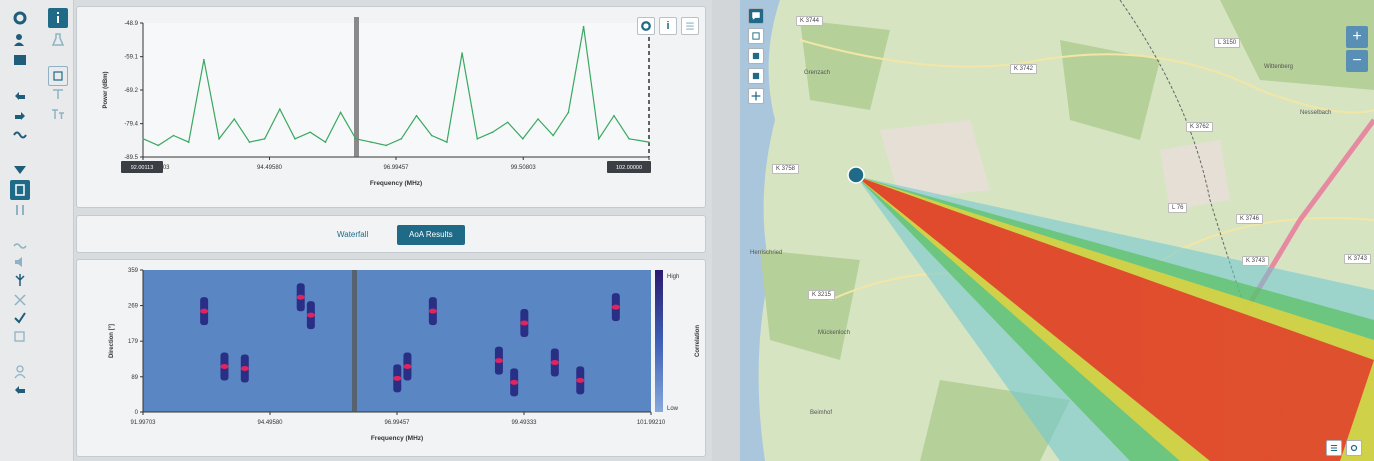 This screenshot has height=461, width=1374. What do you see at coordinates (431, 235) in the screenshot?
I see `tab-aoa-results: AoA Results` at bounding box center [431, 235].